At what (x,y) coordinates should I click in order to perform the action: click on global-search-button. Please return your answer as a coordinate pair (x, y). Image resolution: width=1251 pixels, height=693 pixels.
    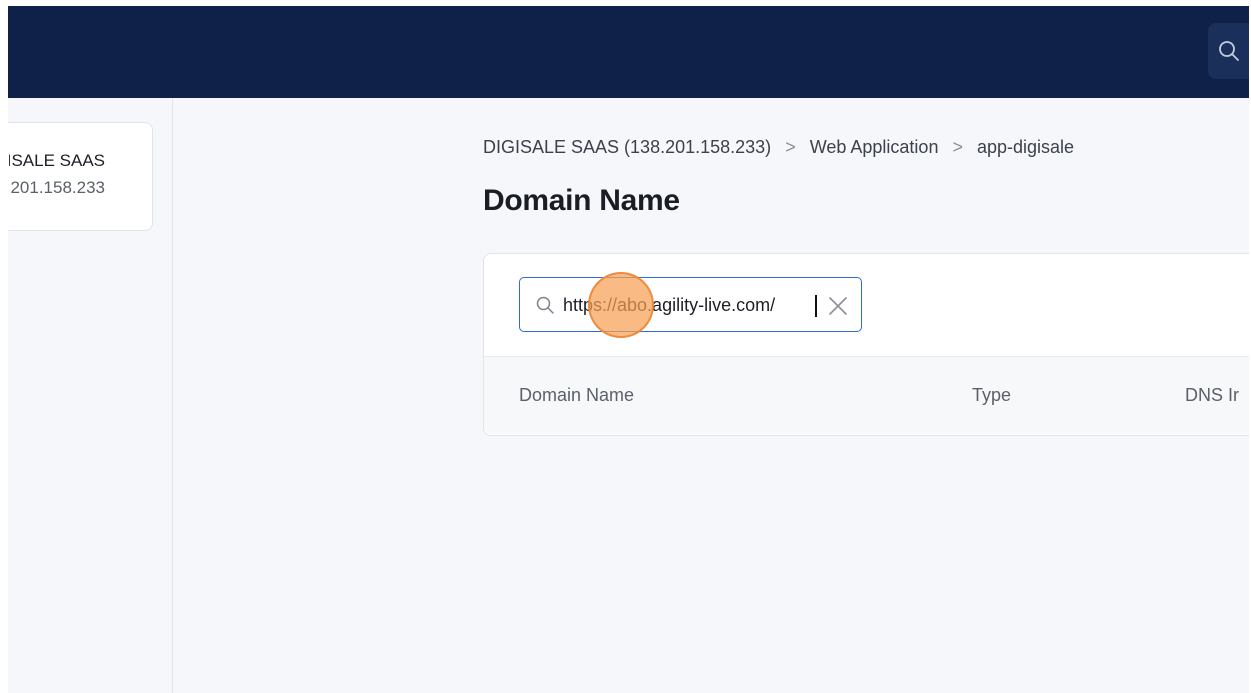
    Looking at the image, I should click on (1228, 51).